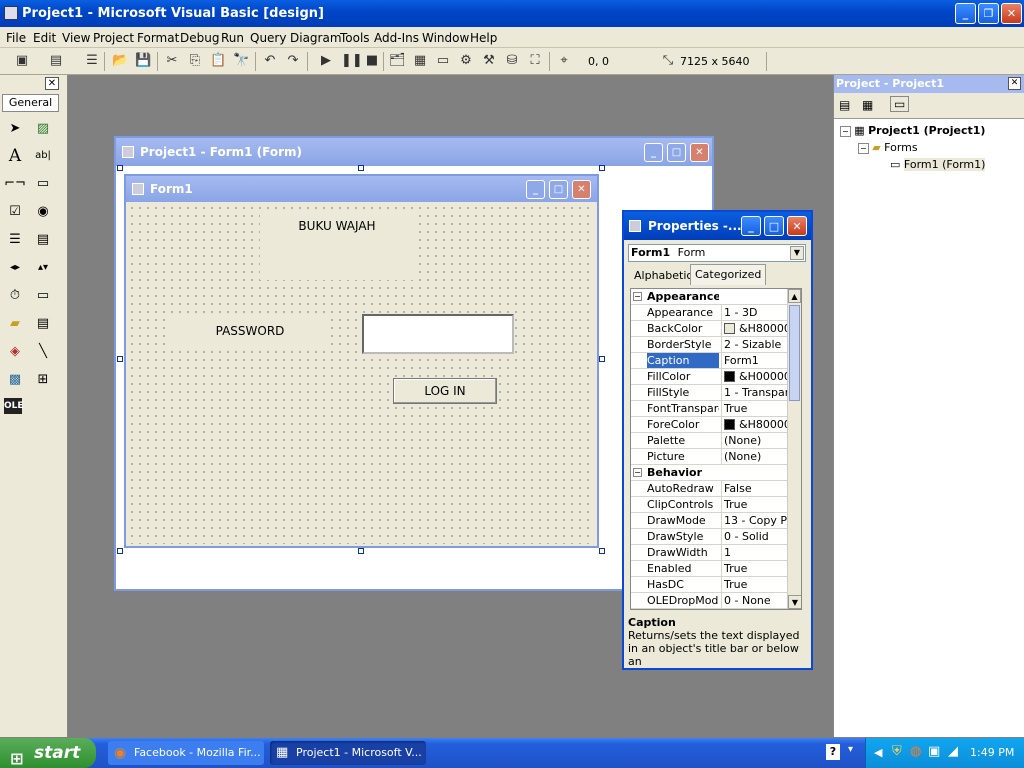  What do you see at coordinates (535, 189) in the screenshot?
I see `form1-minimize-button: _` at bounding box center [535, 189].